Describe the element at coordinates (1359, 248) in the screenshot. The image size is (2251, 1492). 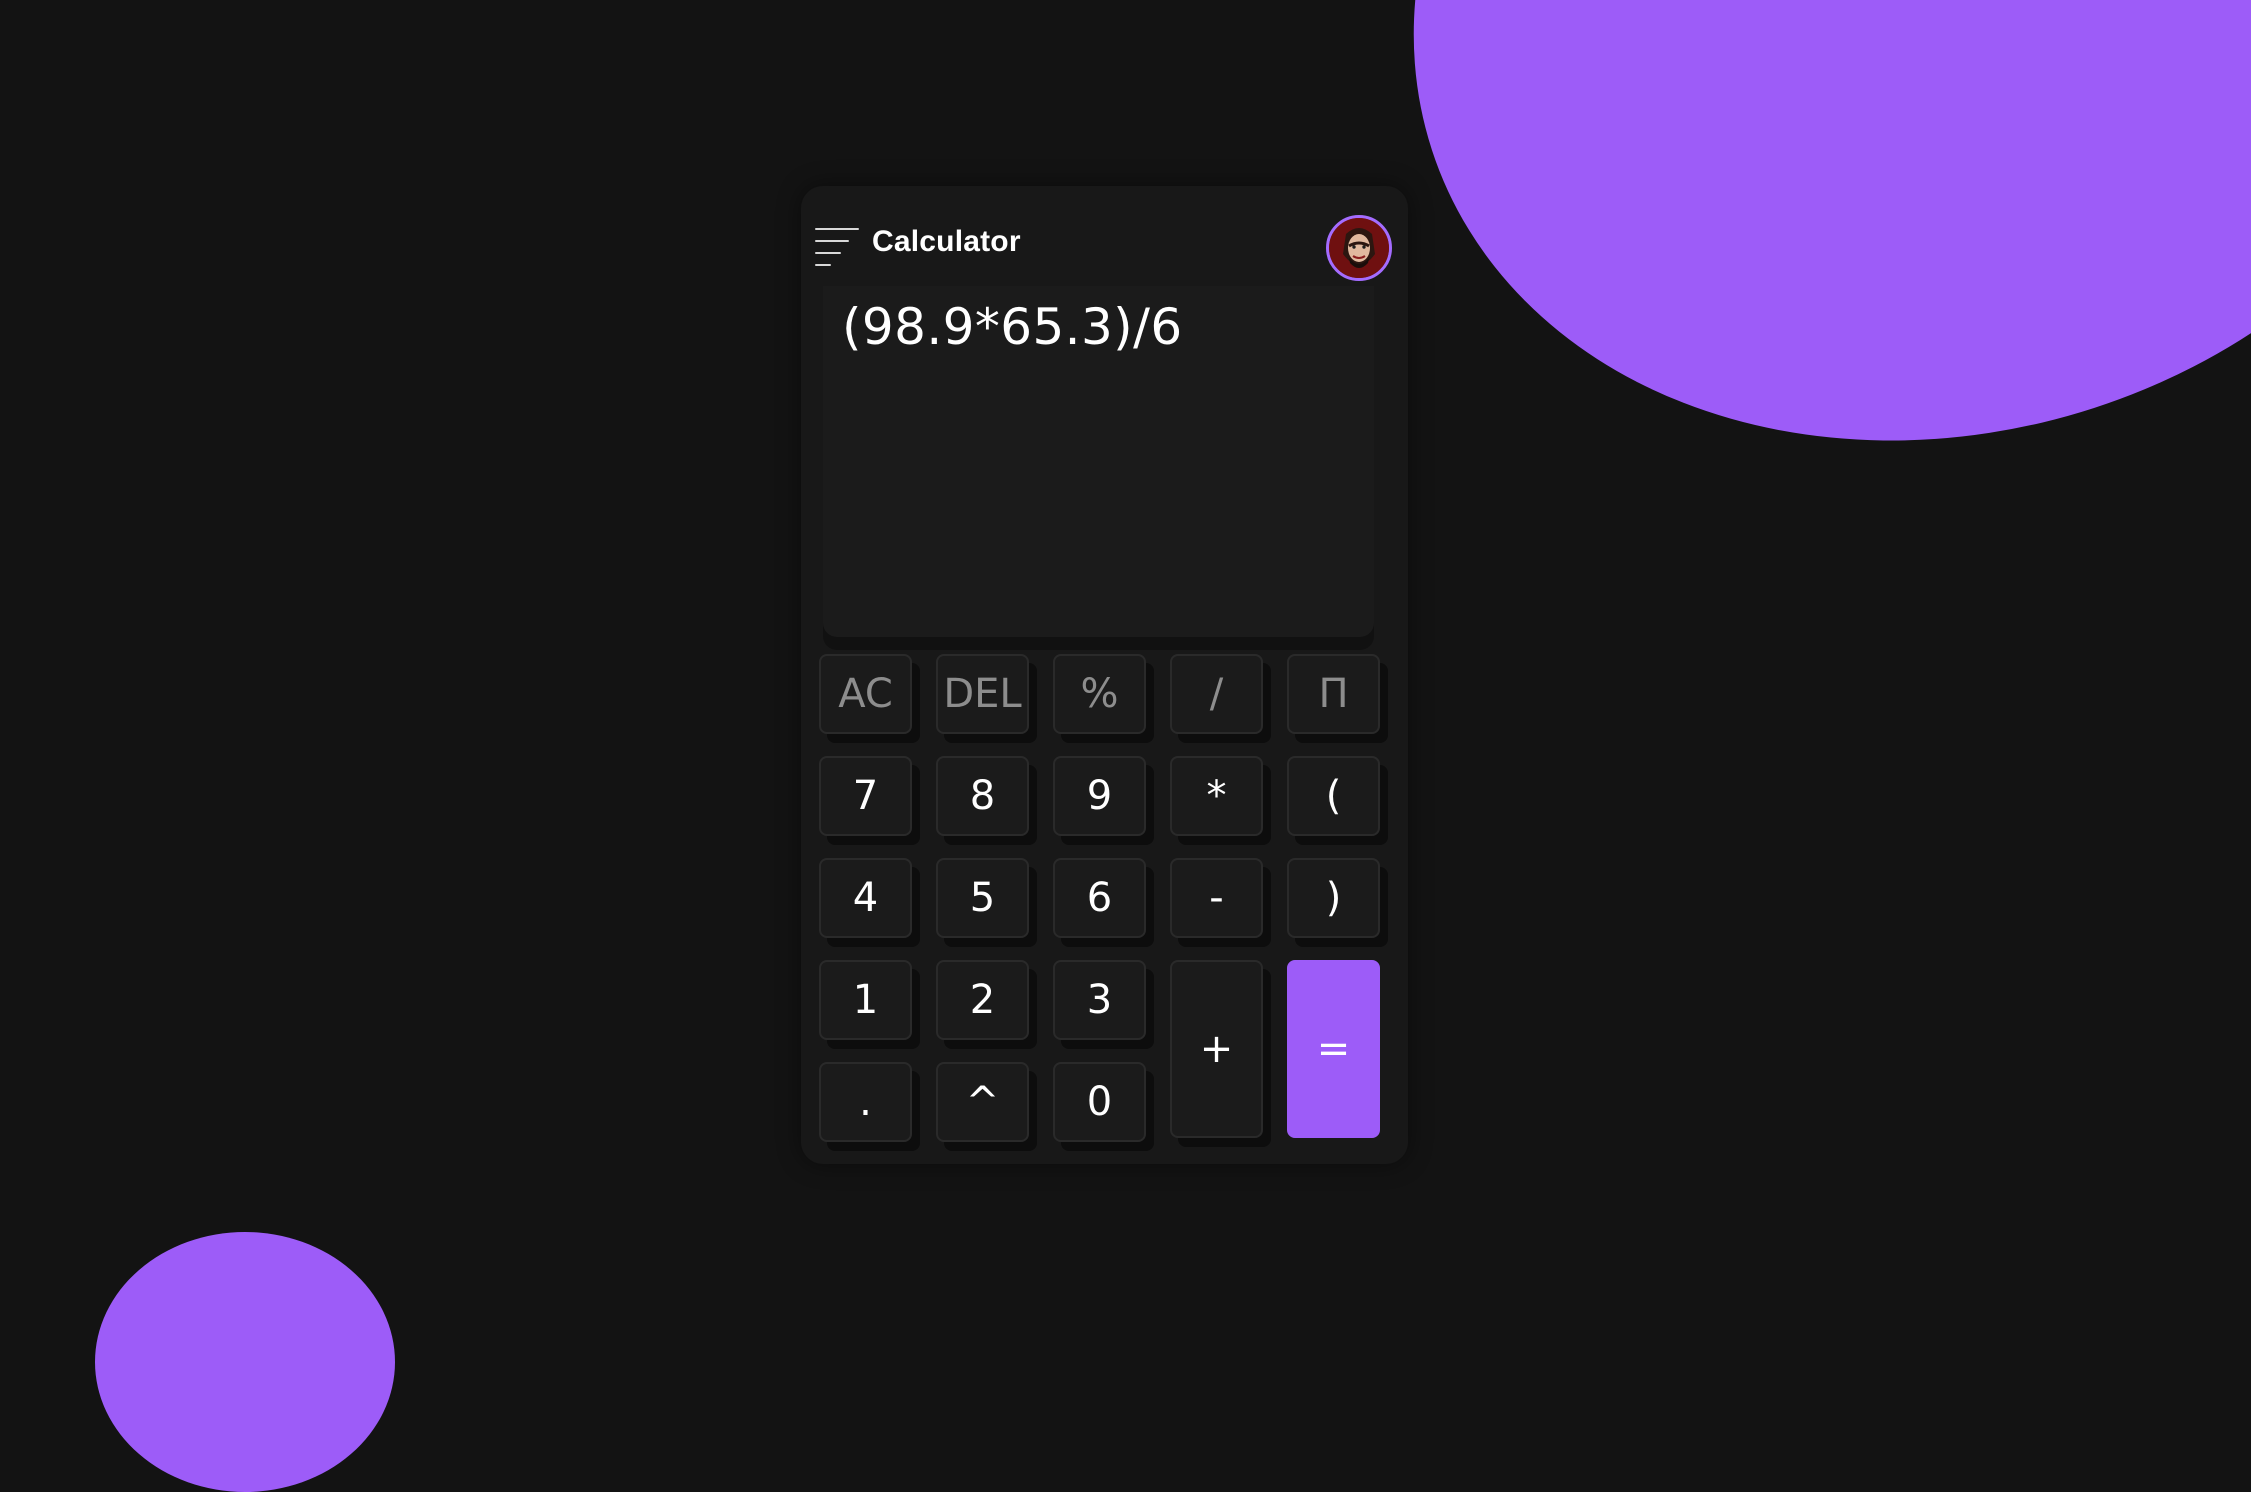
I see `avatar-icon` at that location.